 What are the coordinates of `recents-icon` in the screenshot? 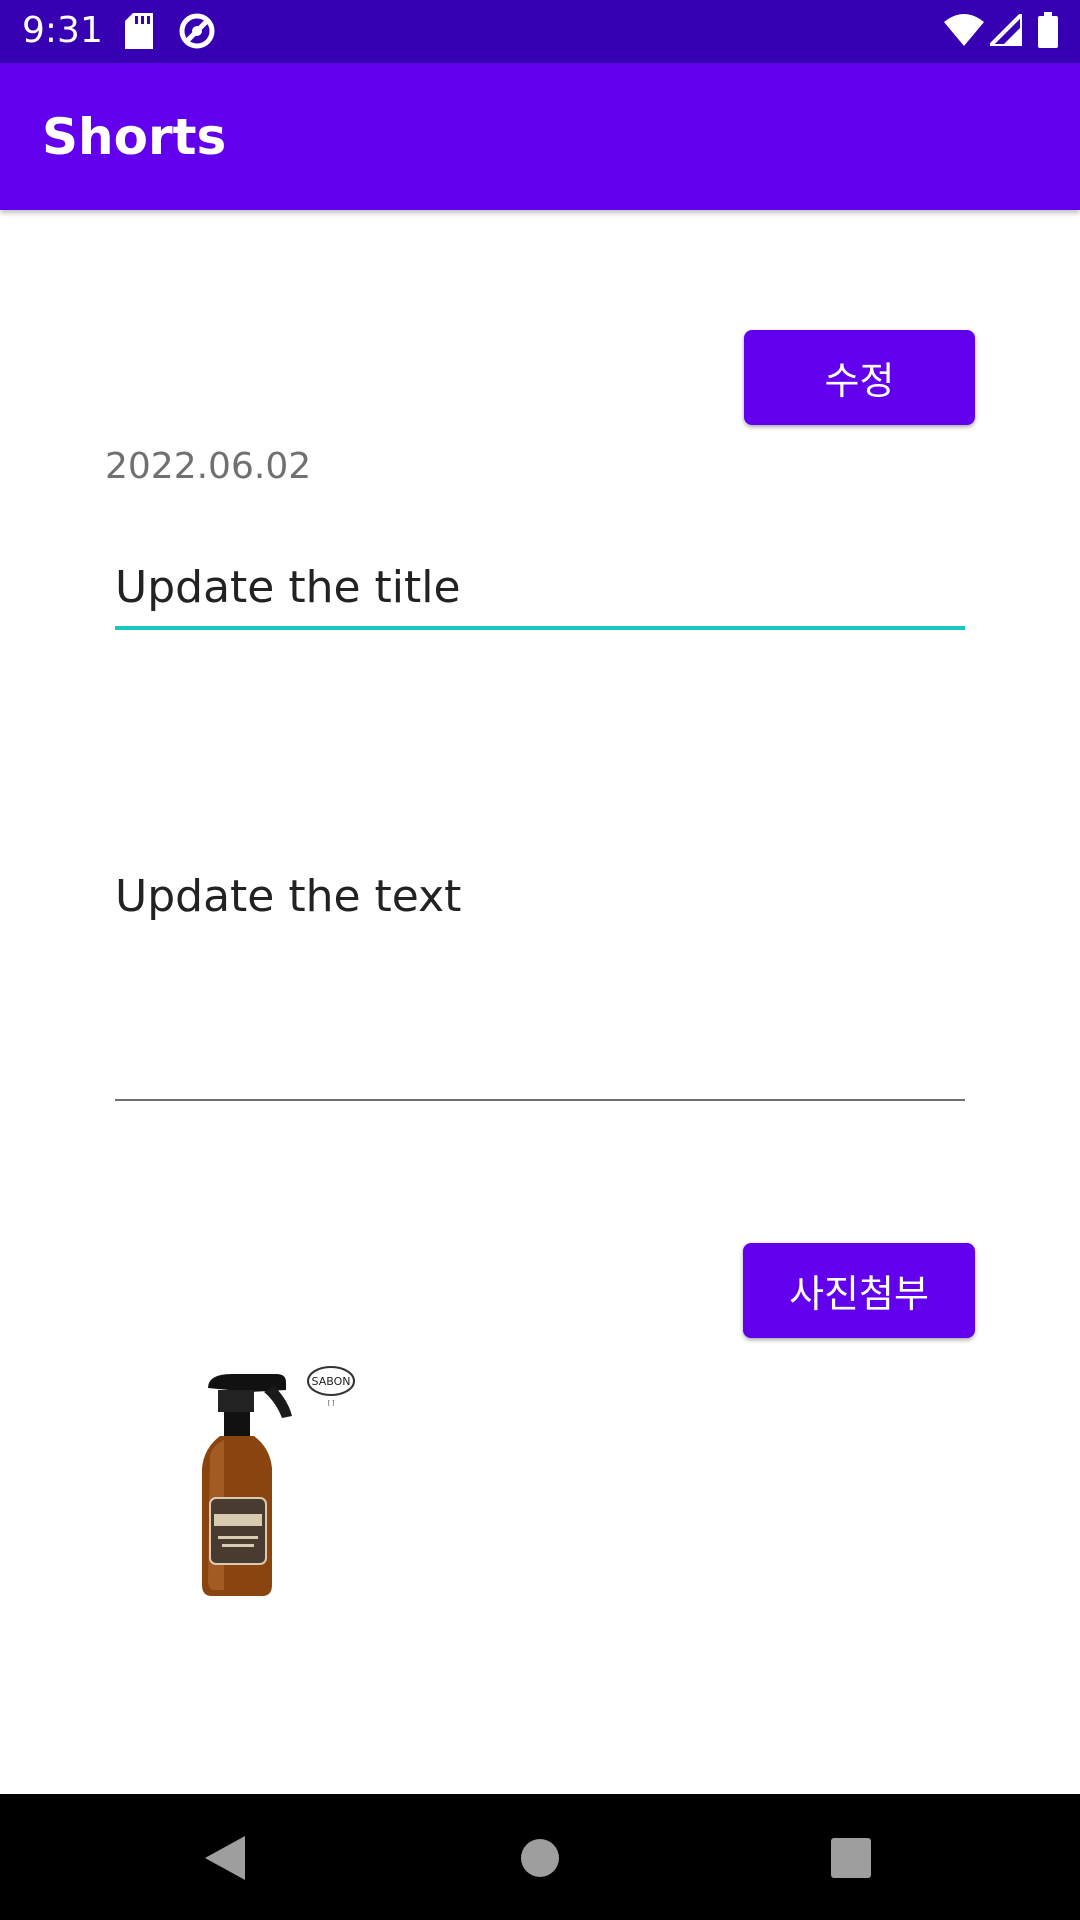 It's located at (851, 1860).